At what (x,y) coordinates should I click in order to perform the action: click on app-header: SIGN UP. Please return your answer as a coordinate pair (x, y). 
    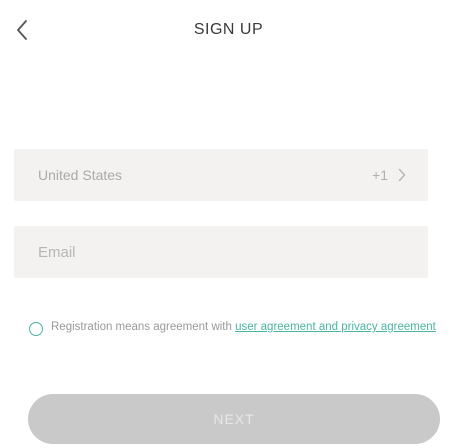
    Looking at the image, I should click on (228, 30).